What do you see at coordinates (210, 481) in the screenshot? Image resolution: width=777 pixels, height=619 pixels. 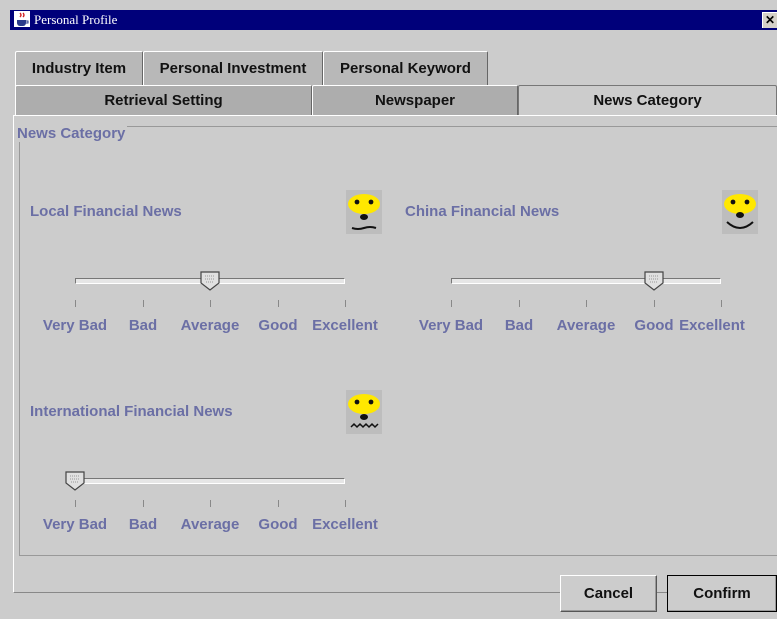 I see `international-news-slider-track` at bounding box center [210, 481].